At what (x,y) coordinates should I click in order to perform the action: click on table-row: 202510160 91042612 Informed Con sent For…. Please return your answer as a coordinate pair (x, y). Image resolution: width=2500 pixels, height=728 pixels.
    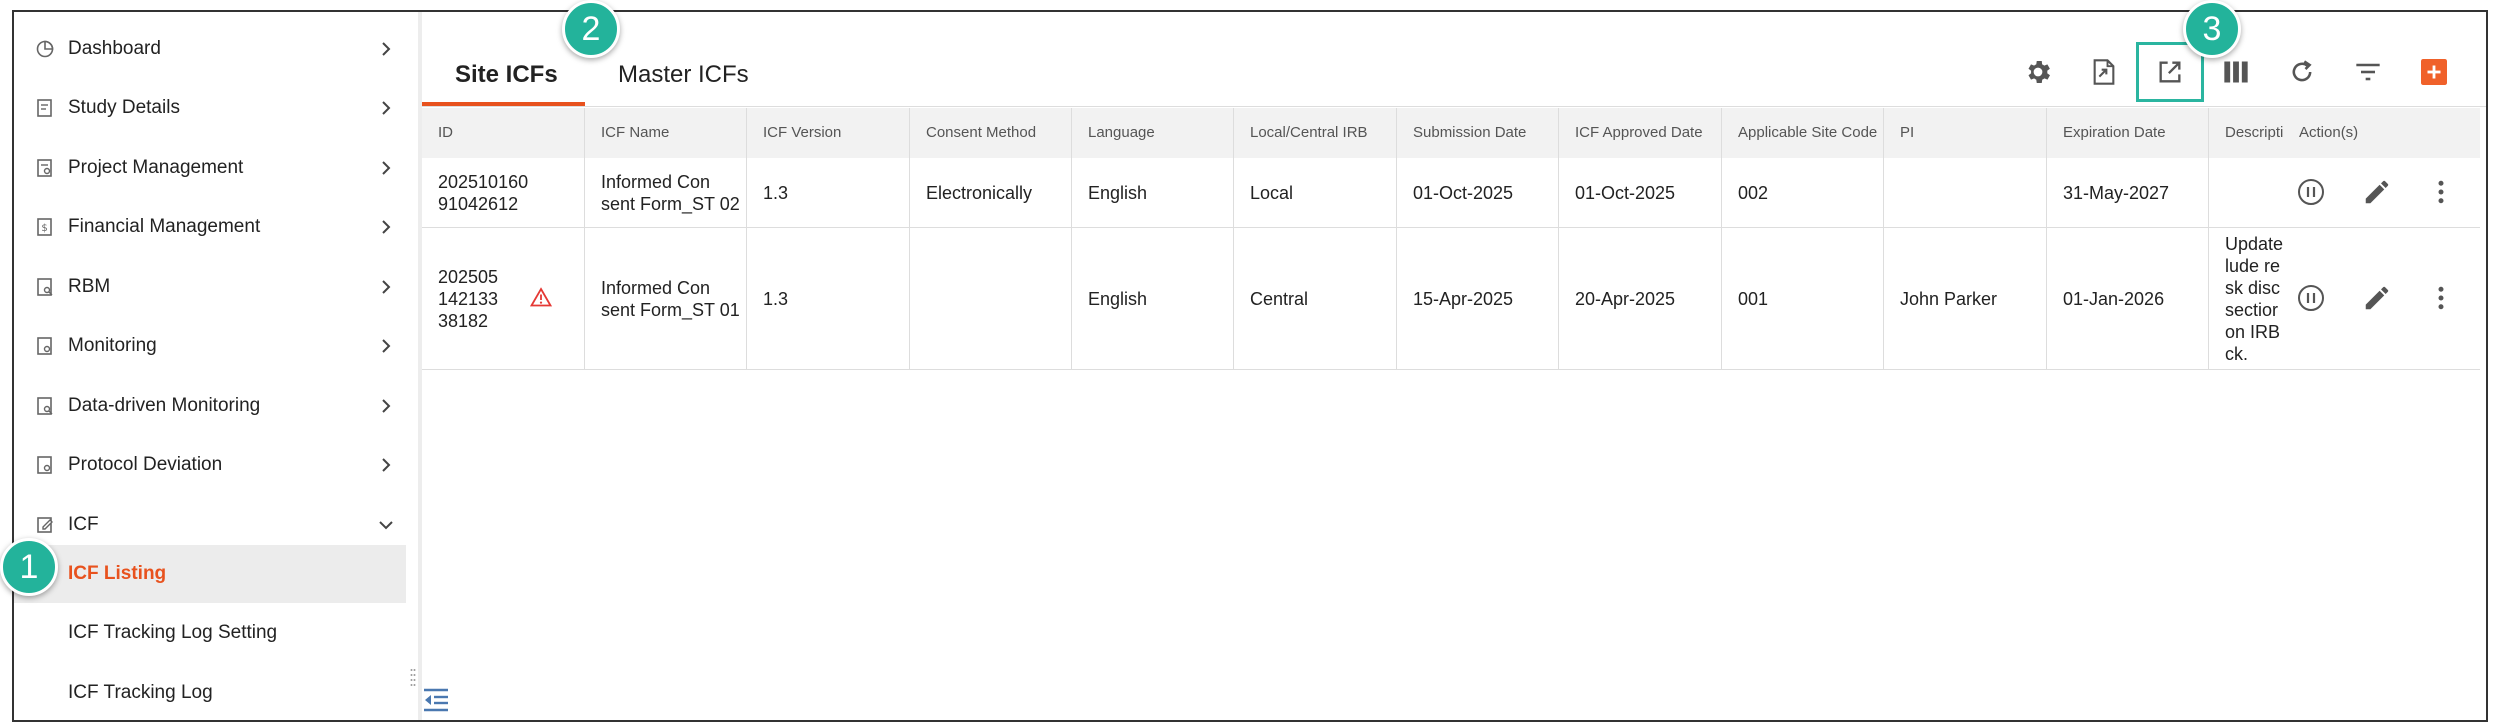
    Looking at the image, I should click on (1451, 193).